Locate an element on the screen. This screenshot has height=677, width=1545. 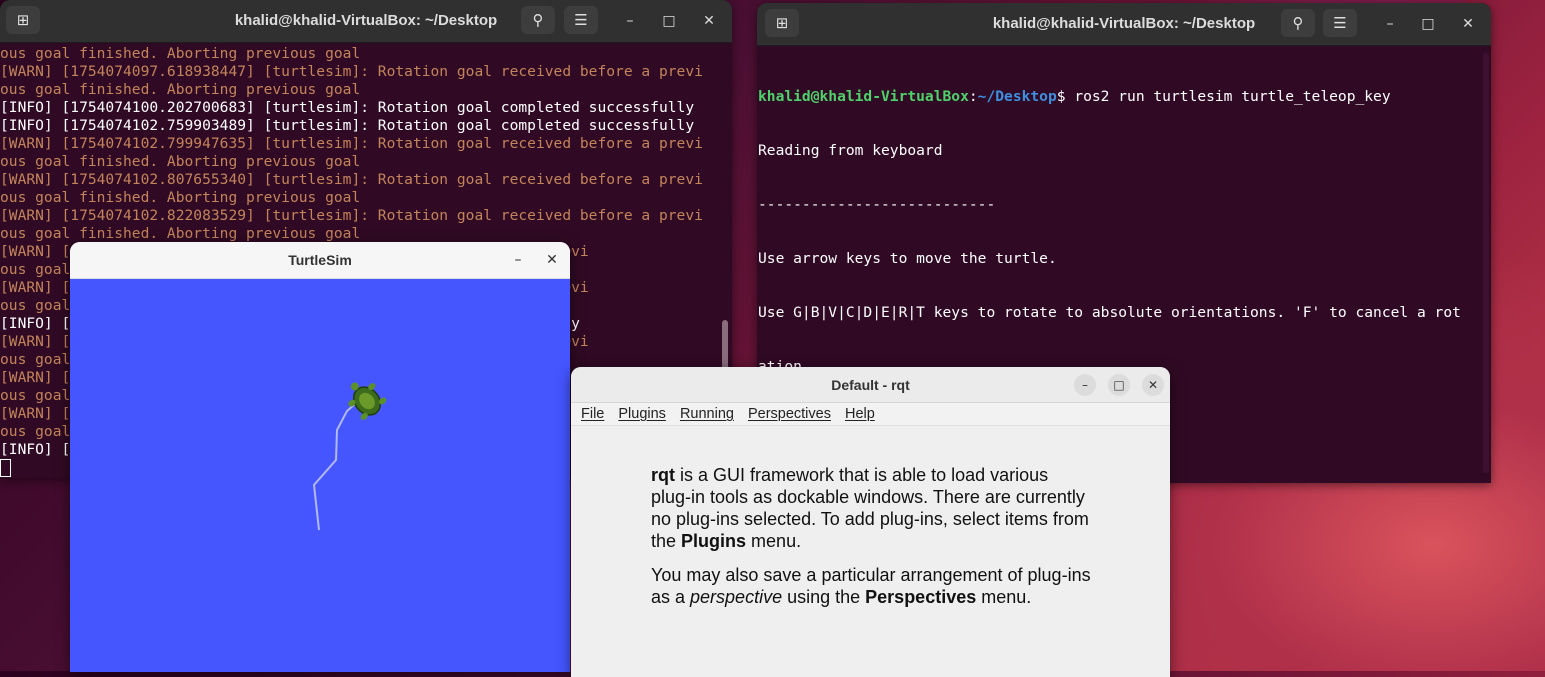
prompt-path: ~/Desktop is located at coordinates (1017, 96).